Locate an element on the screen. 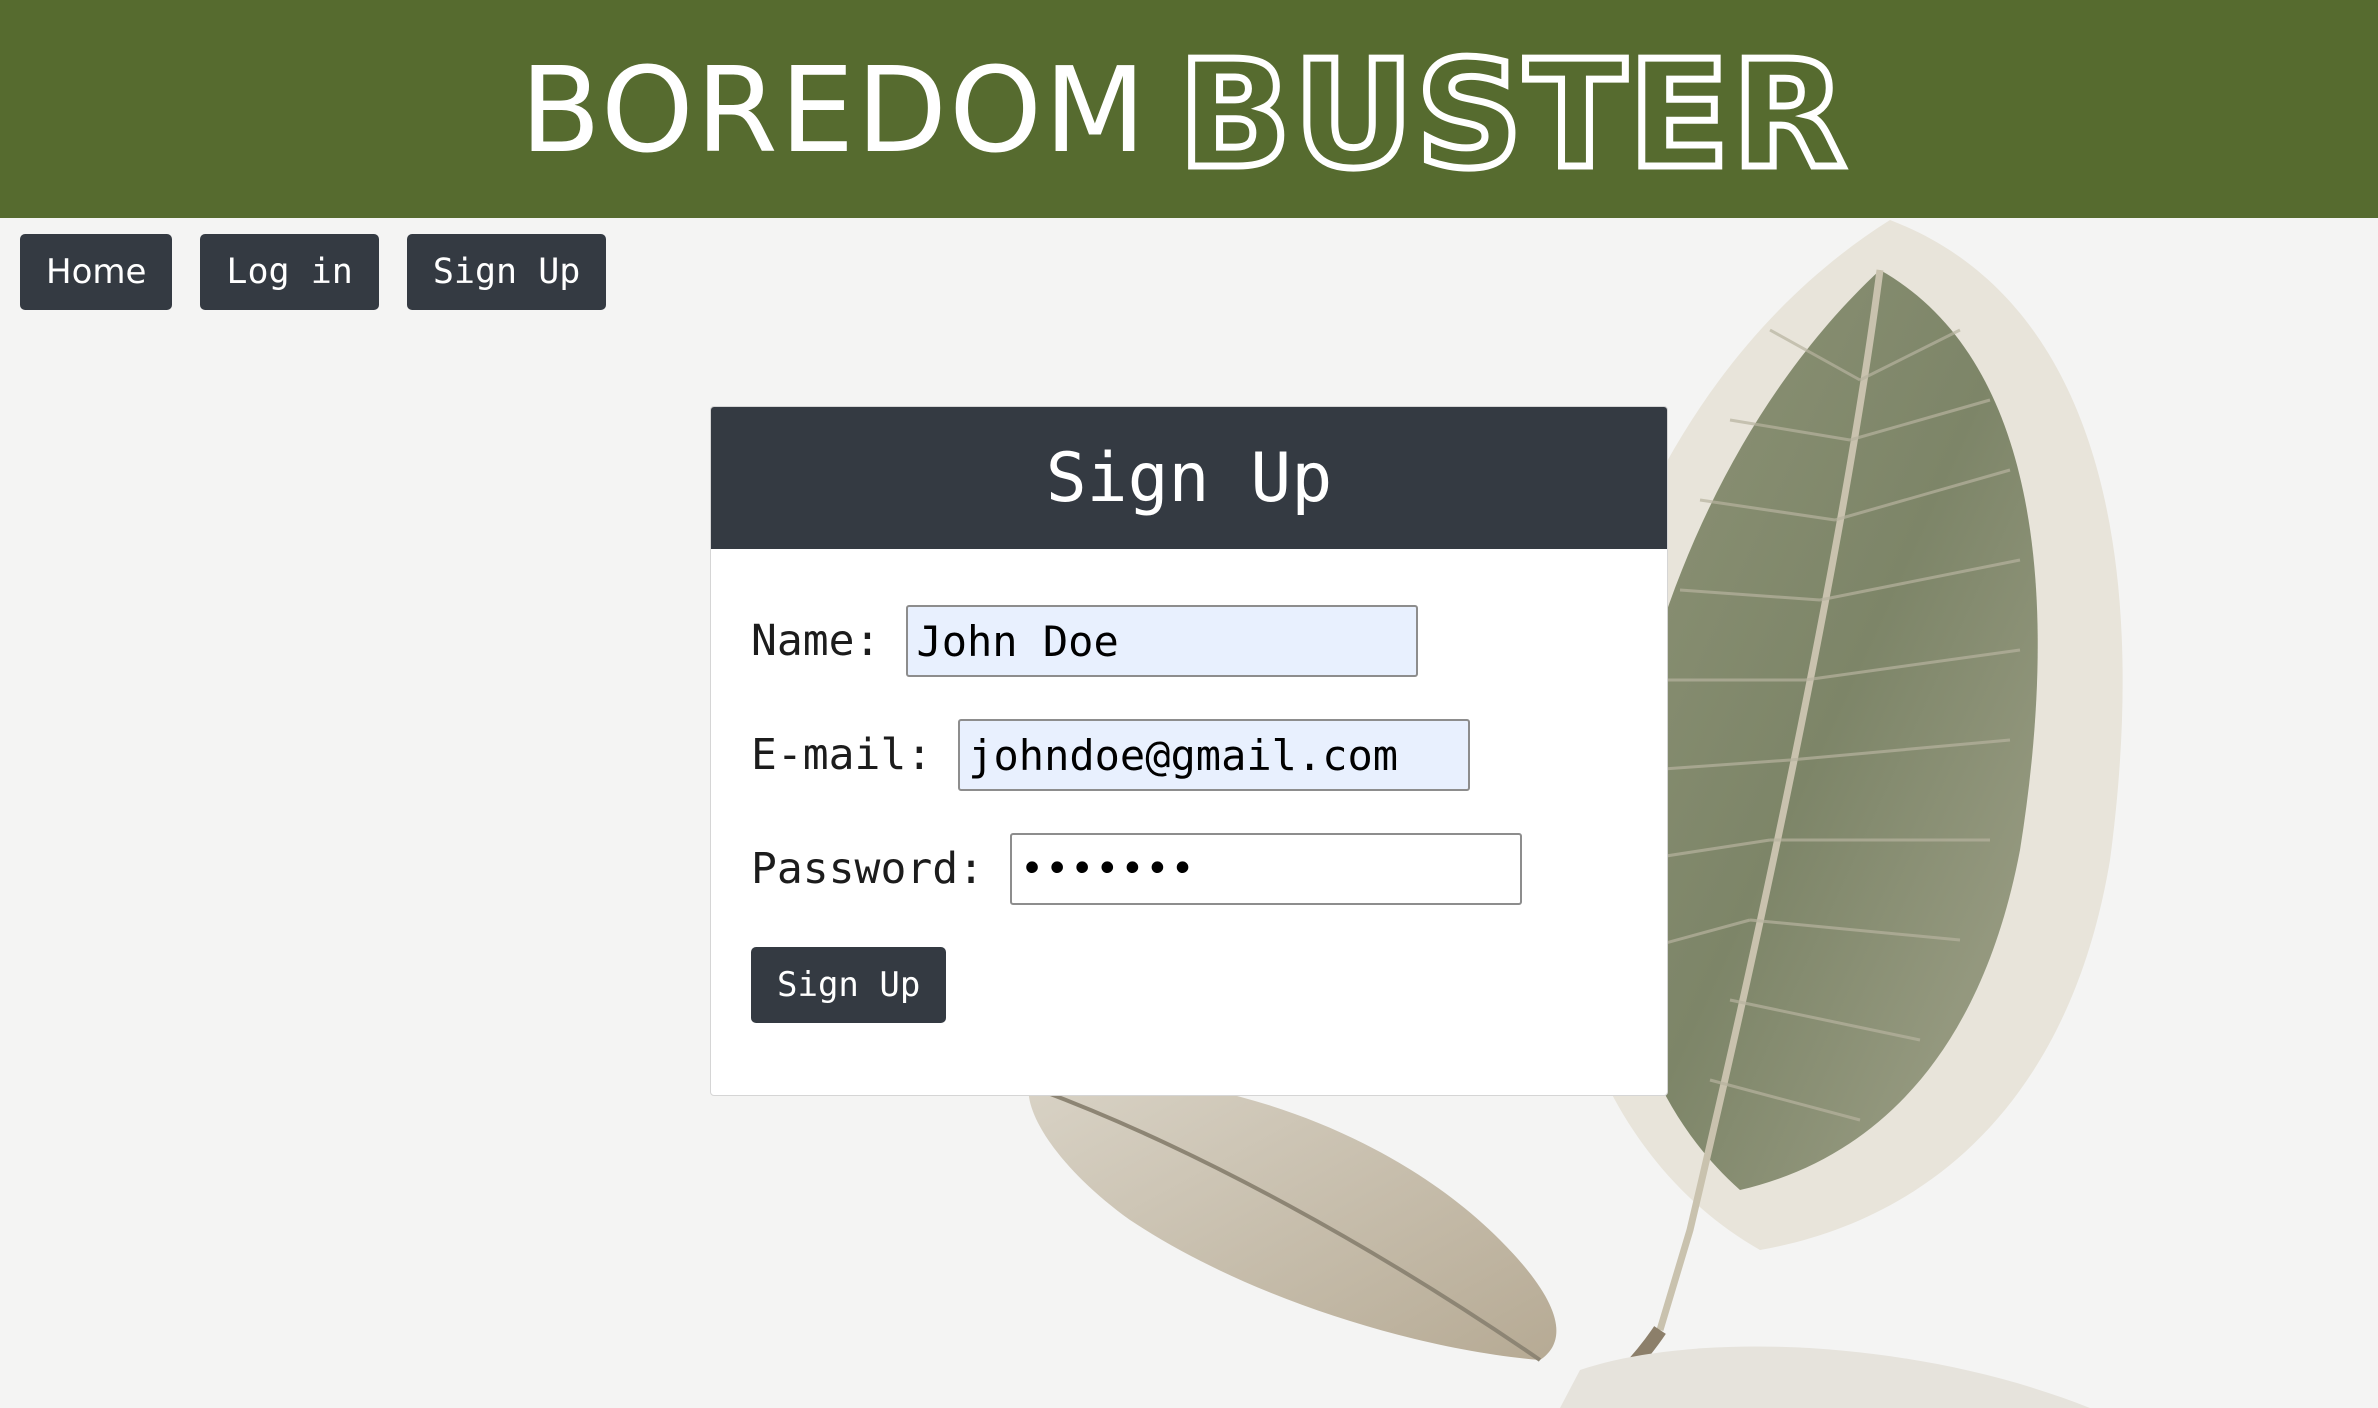 This screenshot has width=2378, height=1408. brand-logo-buster: BUSTER is located at coordinates (1512, 116).